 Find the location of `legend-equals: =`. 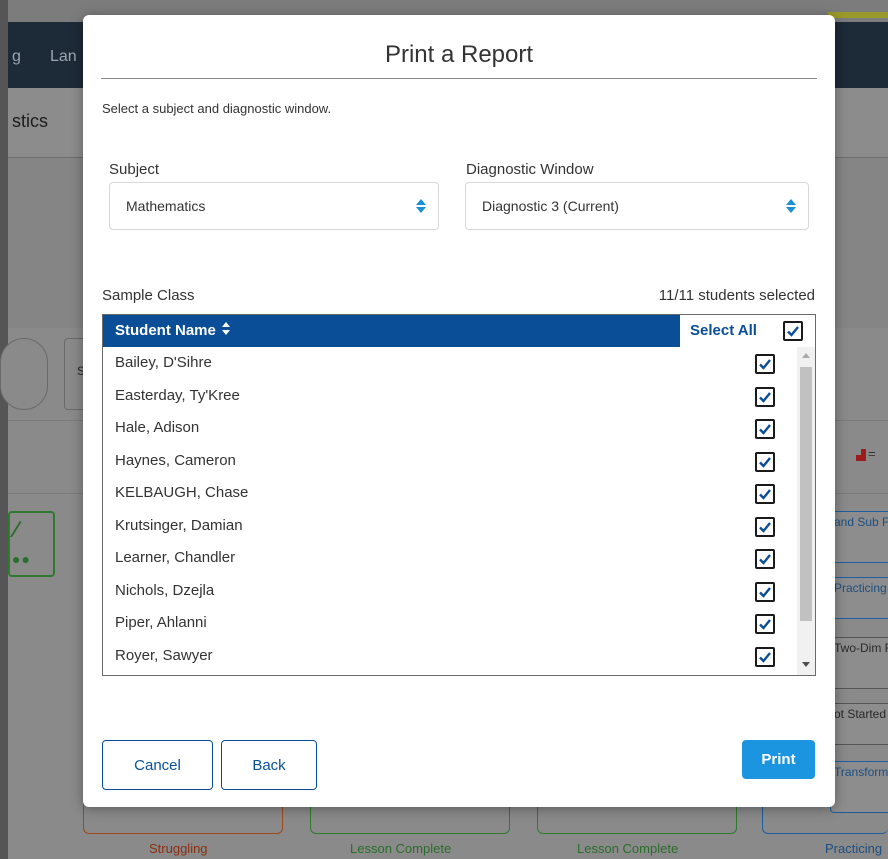

legend-equals: = is located at coordinates (872, 453).